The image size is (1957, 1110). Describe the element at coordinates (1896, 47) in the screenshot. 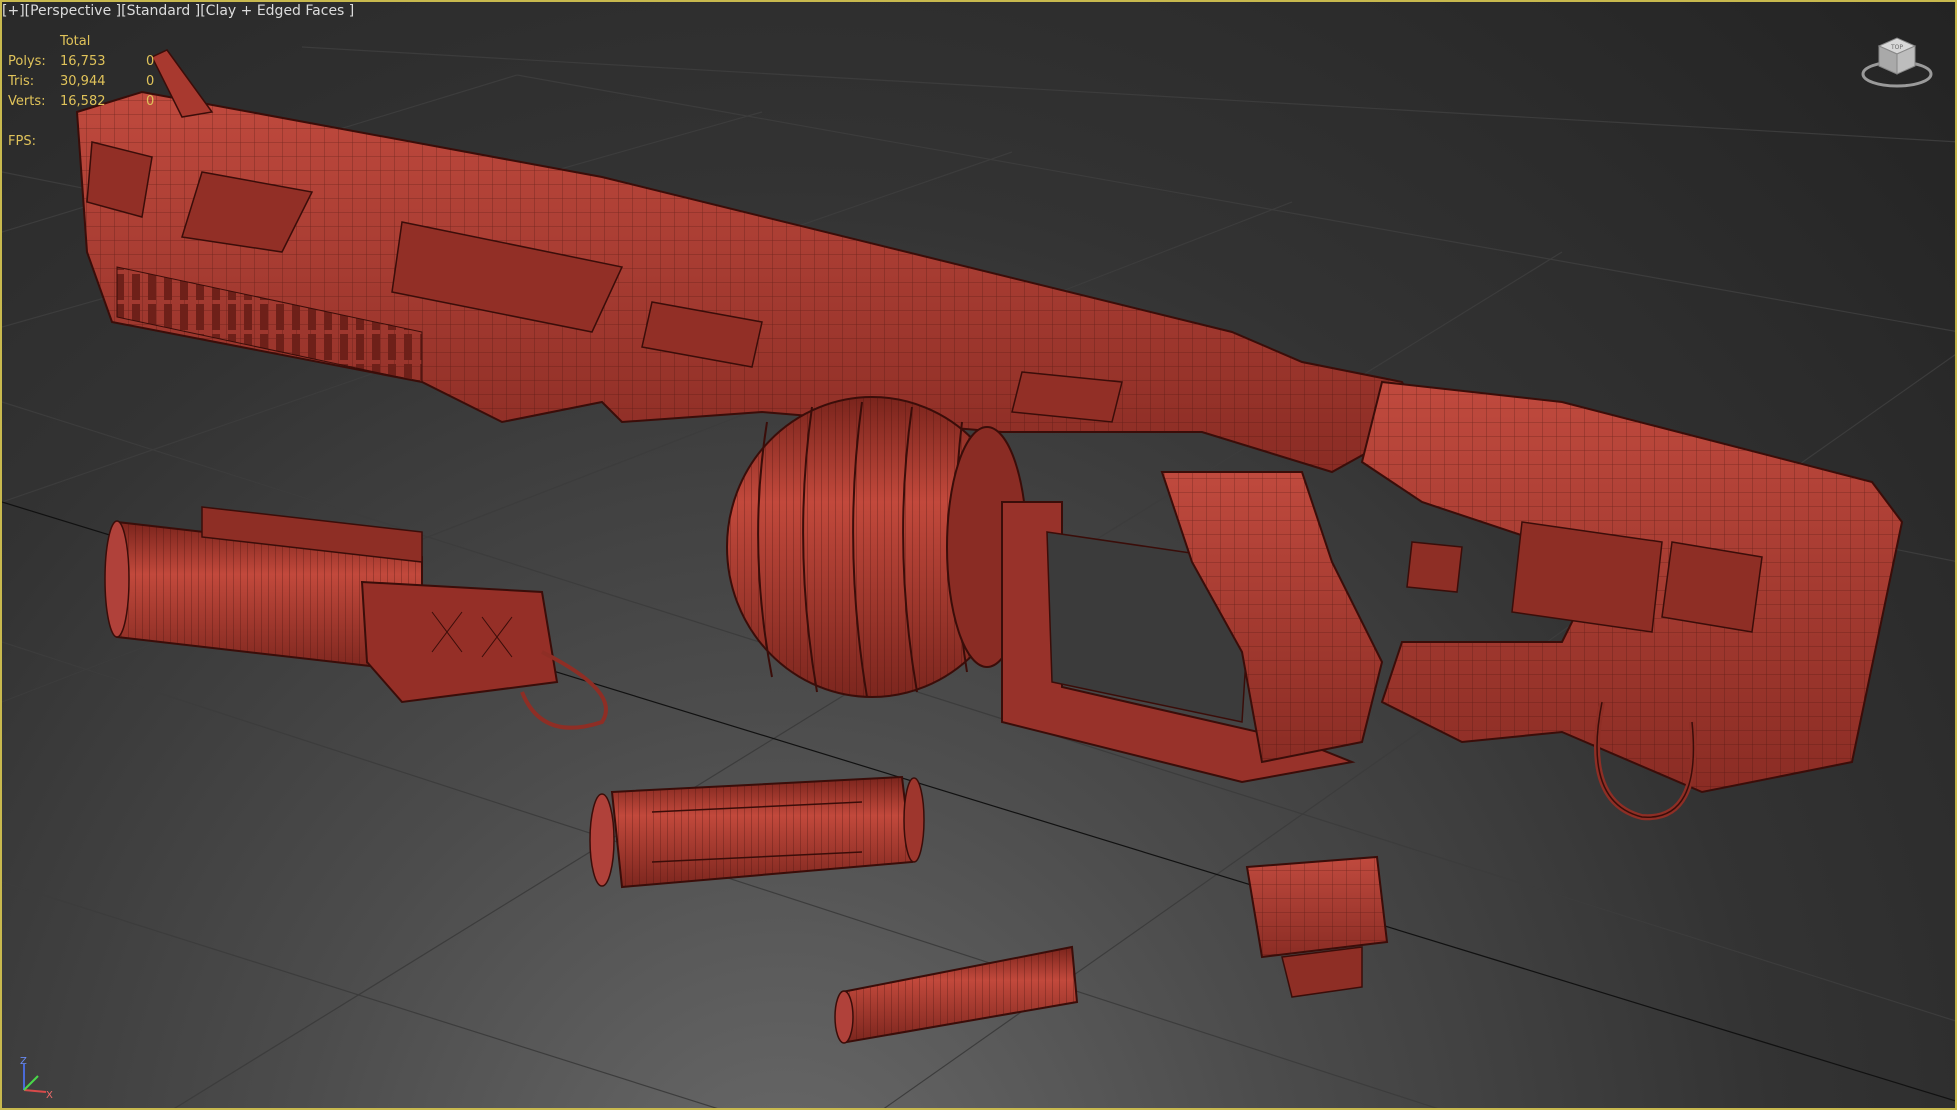

I see `viewcube-face-label: TOP` at that location.